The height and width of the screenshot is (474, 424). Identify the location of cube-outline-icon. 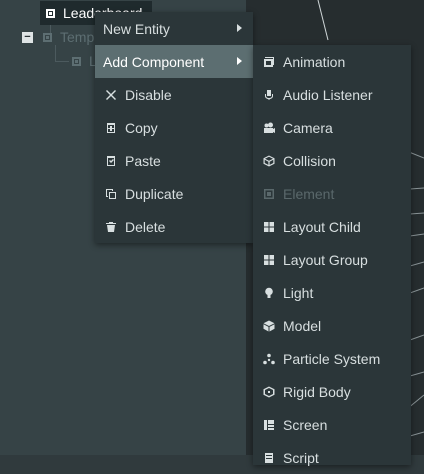
(269, 161).